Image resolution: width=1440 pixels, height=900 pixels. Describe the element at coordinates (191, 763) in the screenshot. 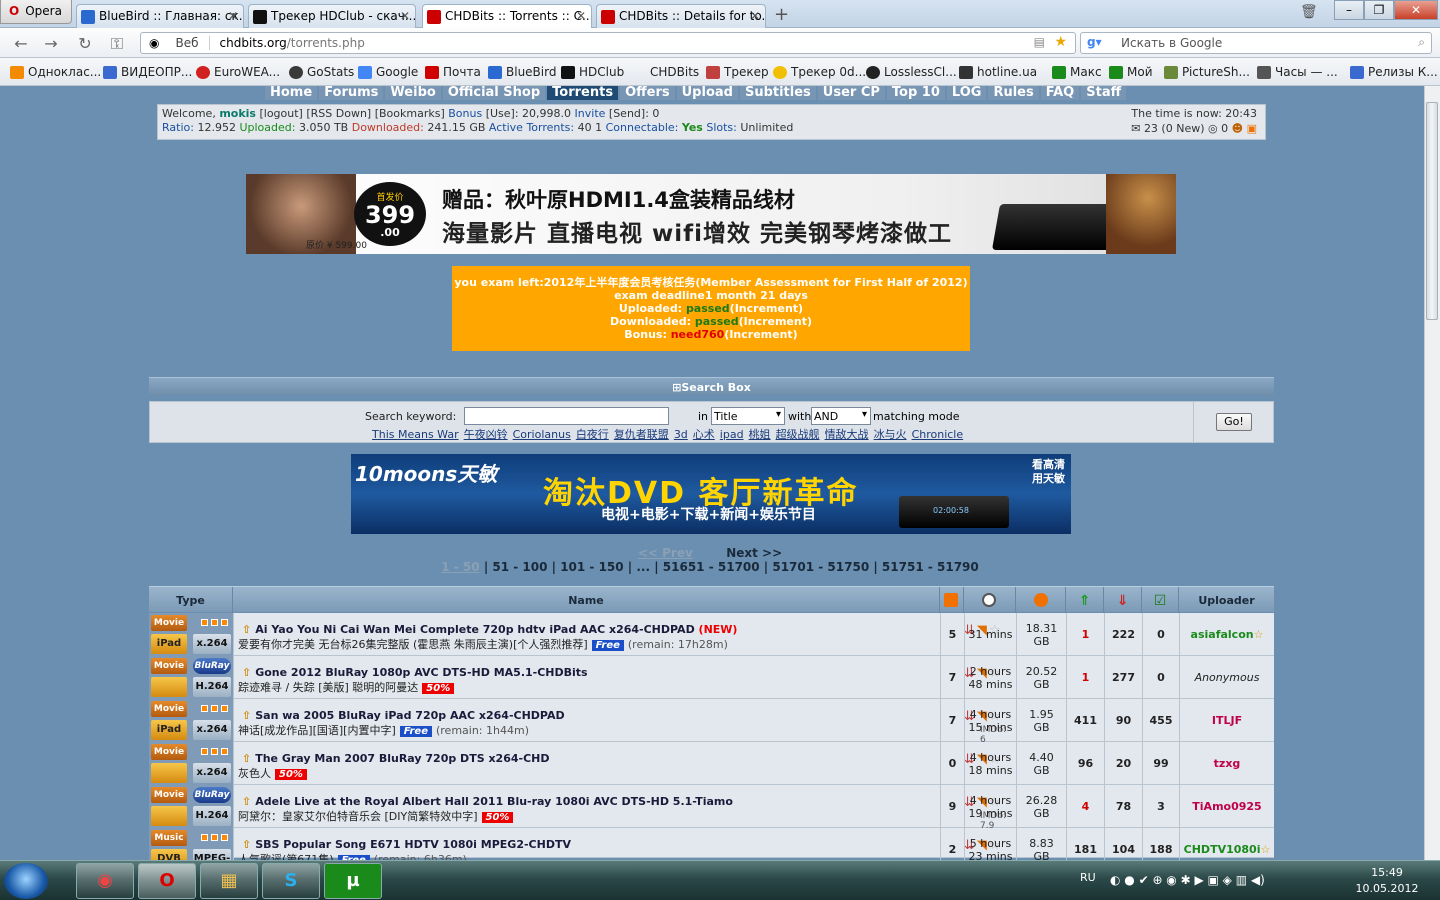

I see `category-cell: Movie x.264` at that location.